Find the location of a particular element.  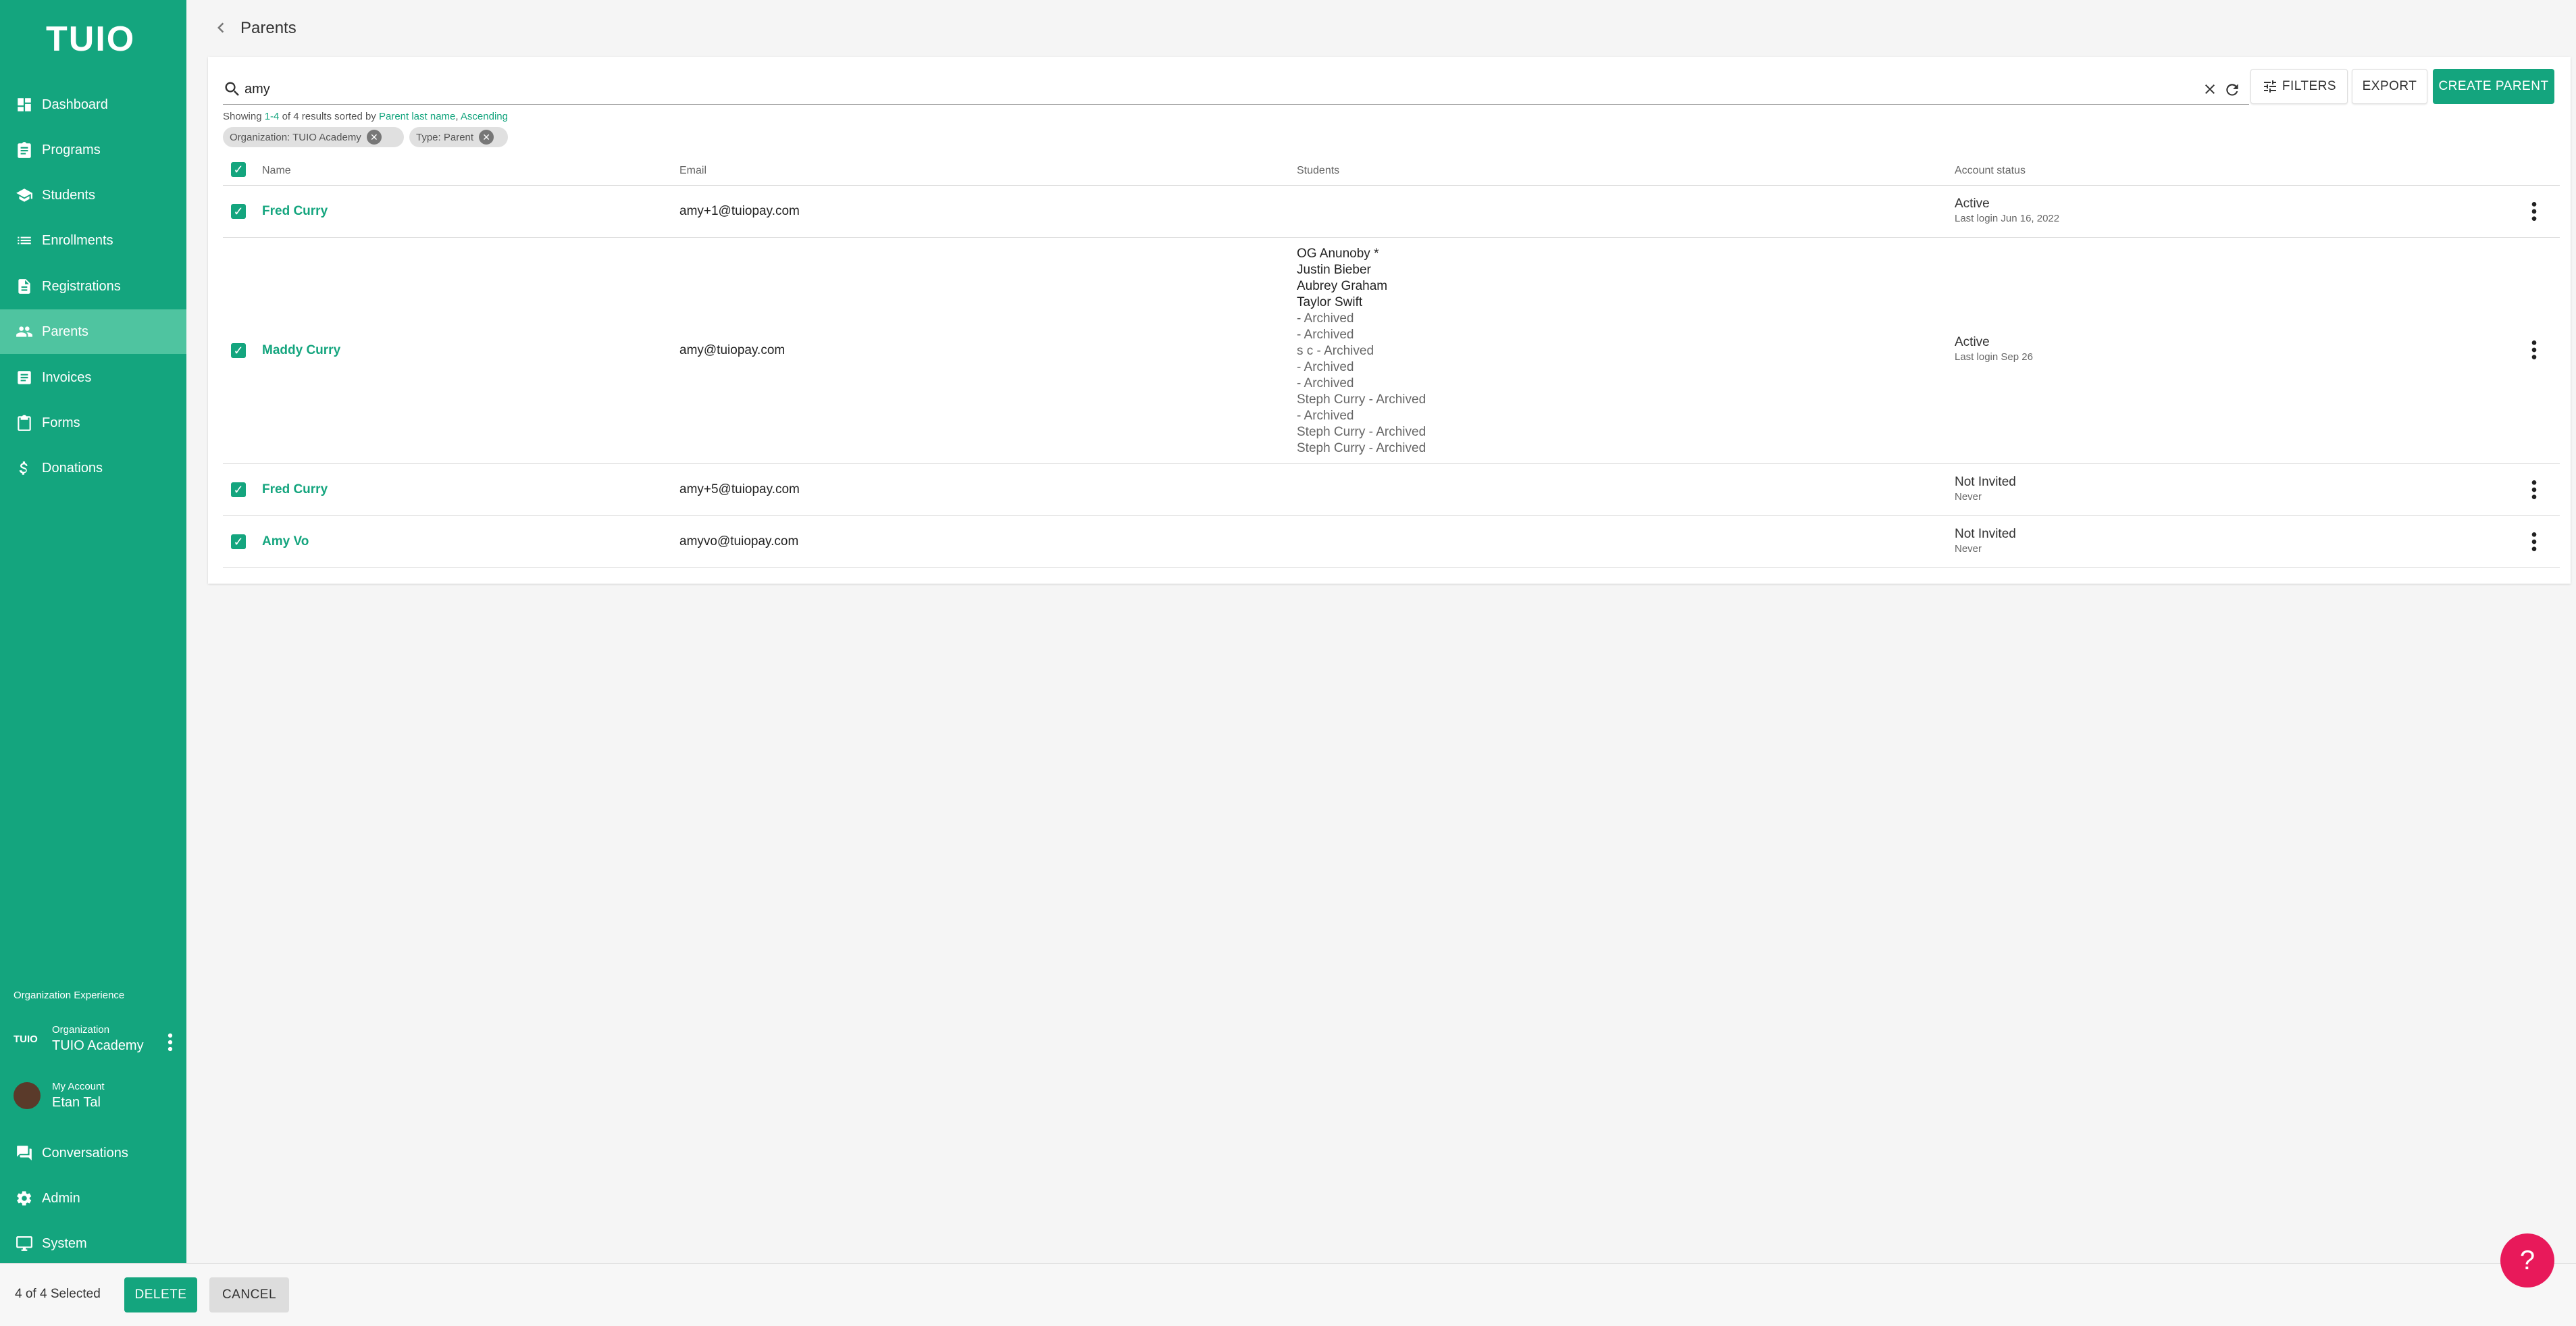

sidebar-item-label: Conversations is located at coordinates (85, 1153).